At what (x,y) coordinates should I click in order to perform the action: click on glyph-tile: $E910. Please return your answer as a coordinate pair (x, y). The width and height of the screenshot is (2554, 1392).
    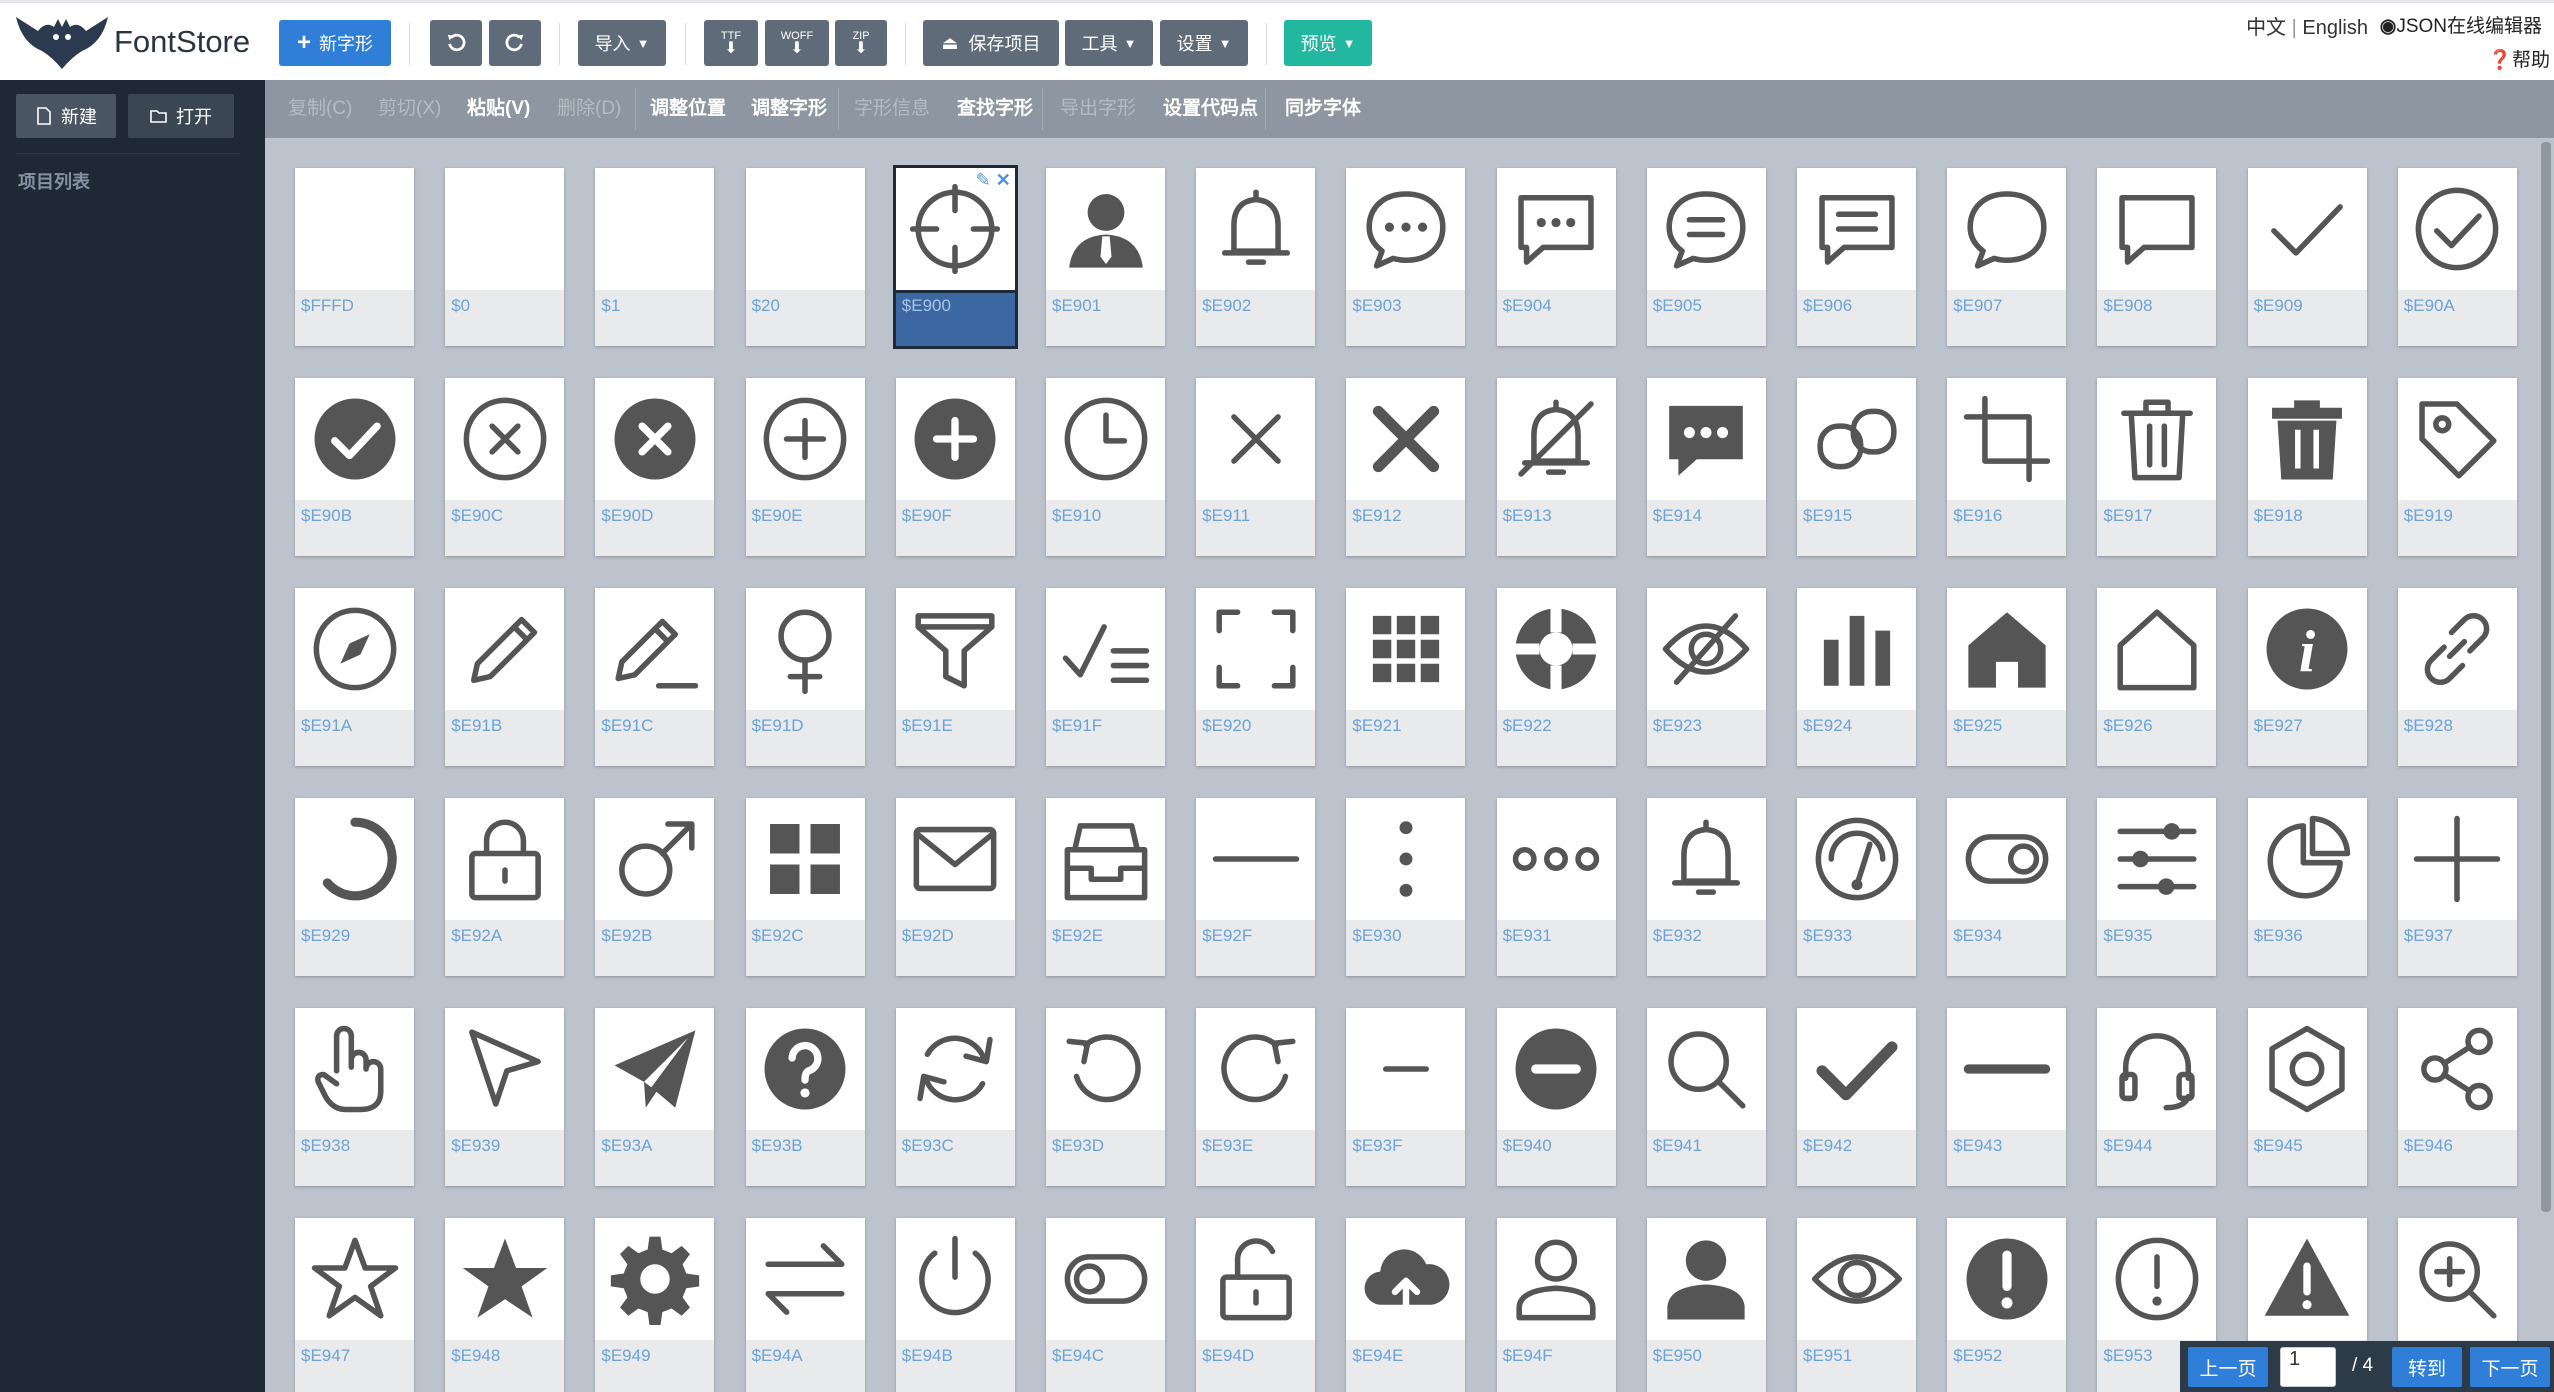
    Looking at the image, I should click on (1105, 467).